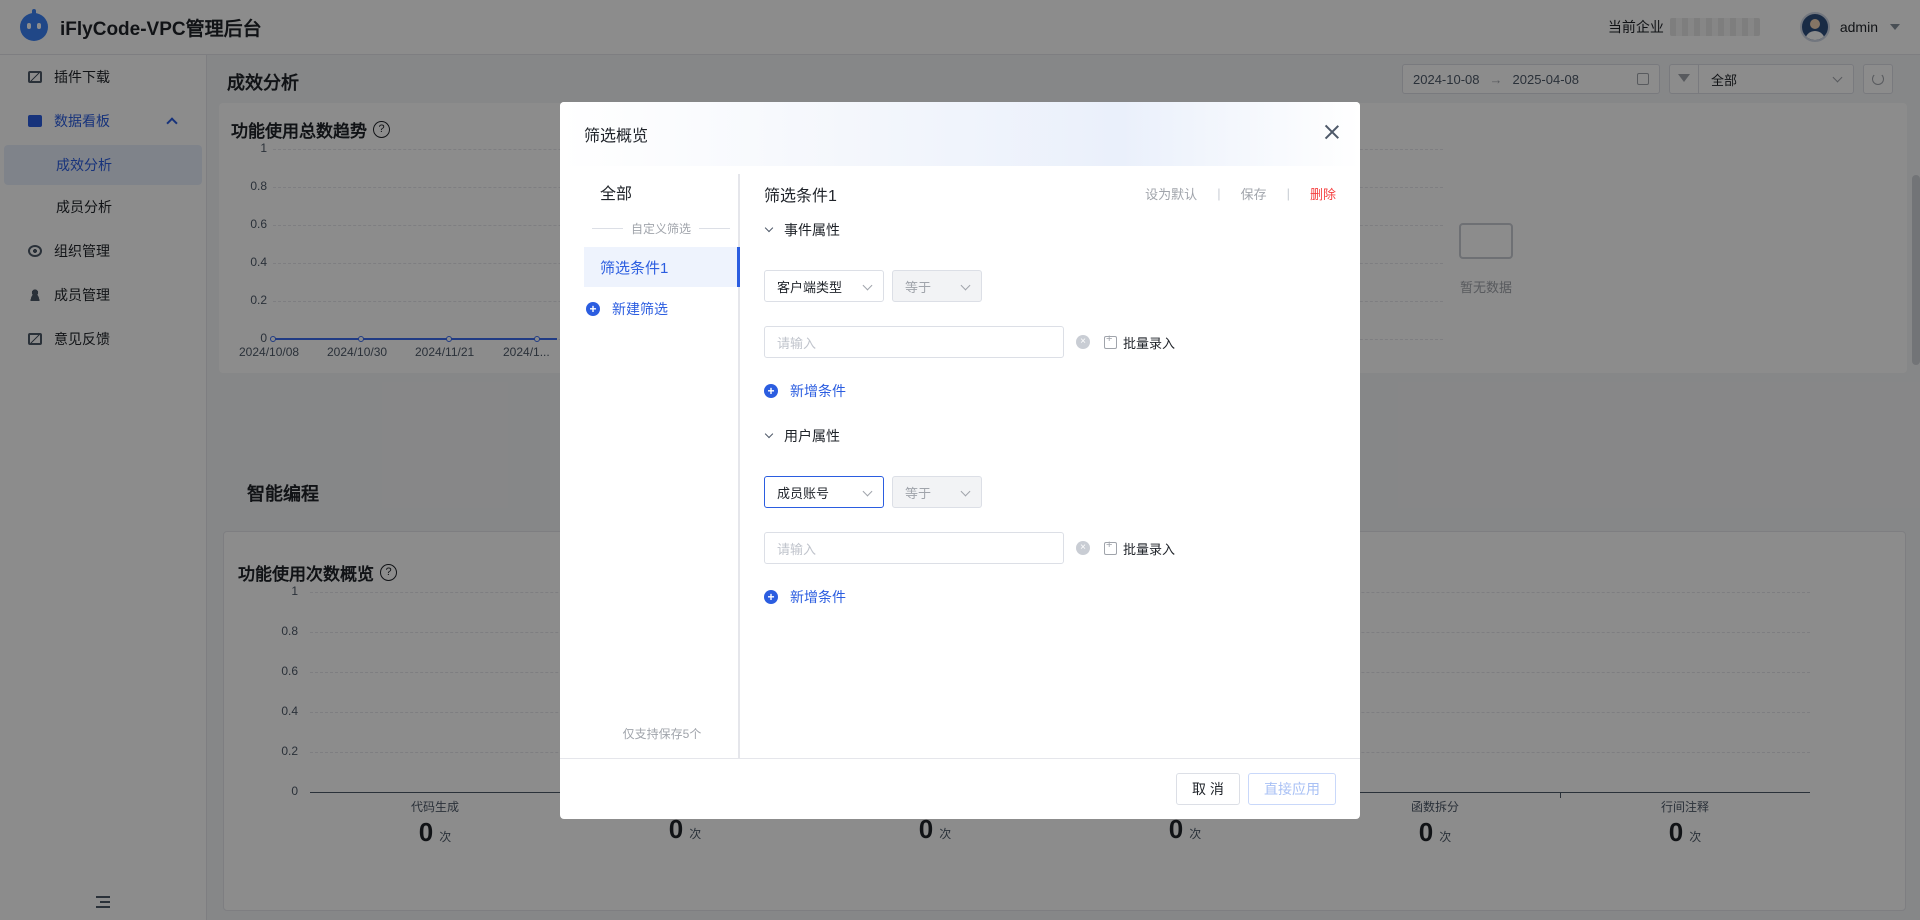  What do you see at coordinates (960, 788) in the screenshot?
I see `modal-footer: 取 消 直接应用` at bounding box center [960, 788].